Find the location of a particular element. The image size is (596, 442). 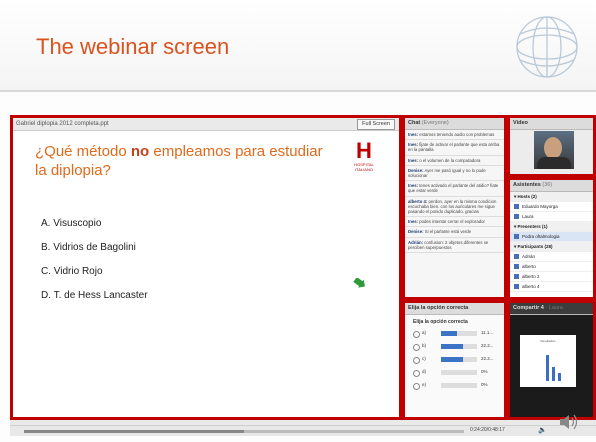

share-title: Compartir 4 is located at coordinates (528, 308).